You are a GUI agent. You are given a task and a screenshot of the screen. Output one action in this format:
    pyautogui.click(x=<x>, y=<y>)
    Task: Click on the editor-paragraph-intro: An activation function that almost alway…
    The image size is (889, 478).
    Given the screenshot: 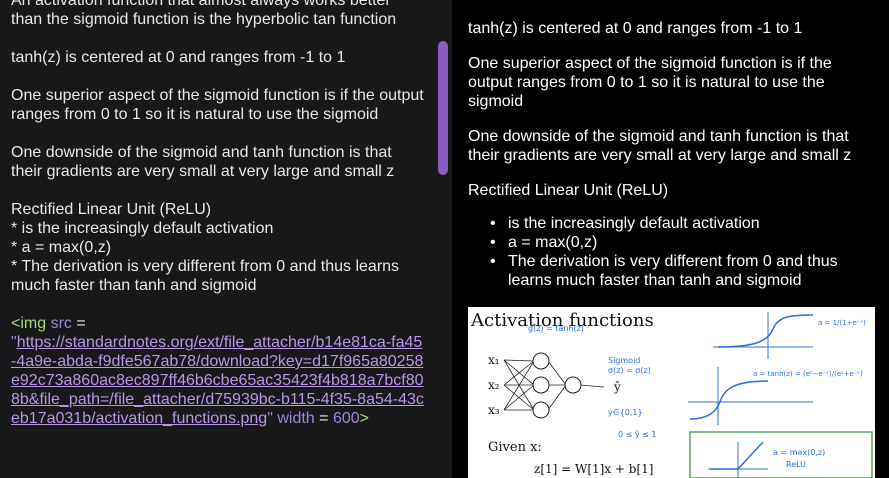 What is the action you would take?
    pyautogui.click(x=218, y=14)
    